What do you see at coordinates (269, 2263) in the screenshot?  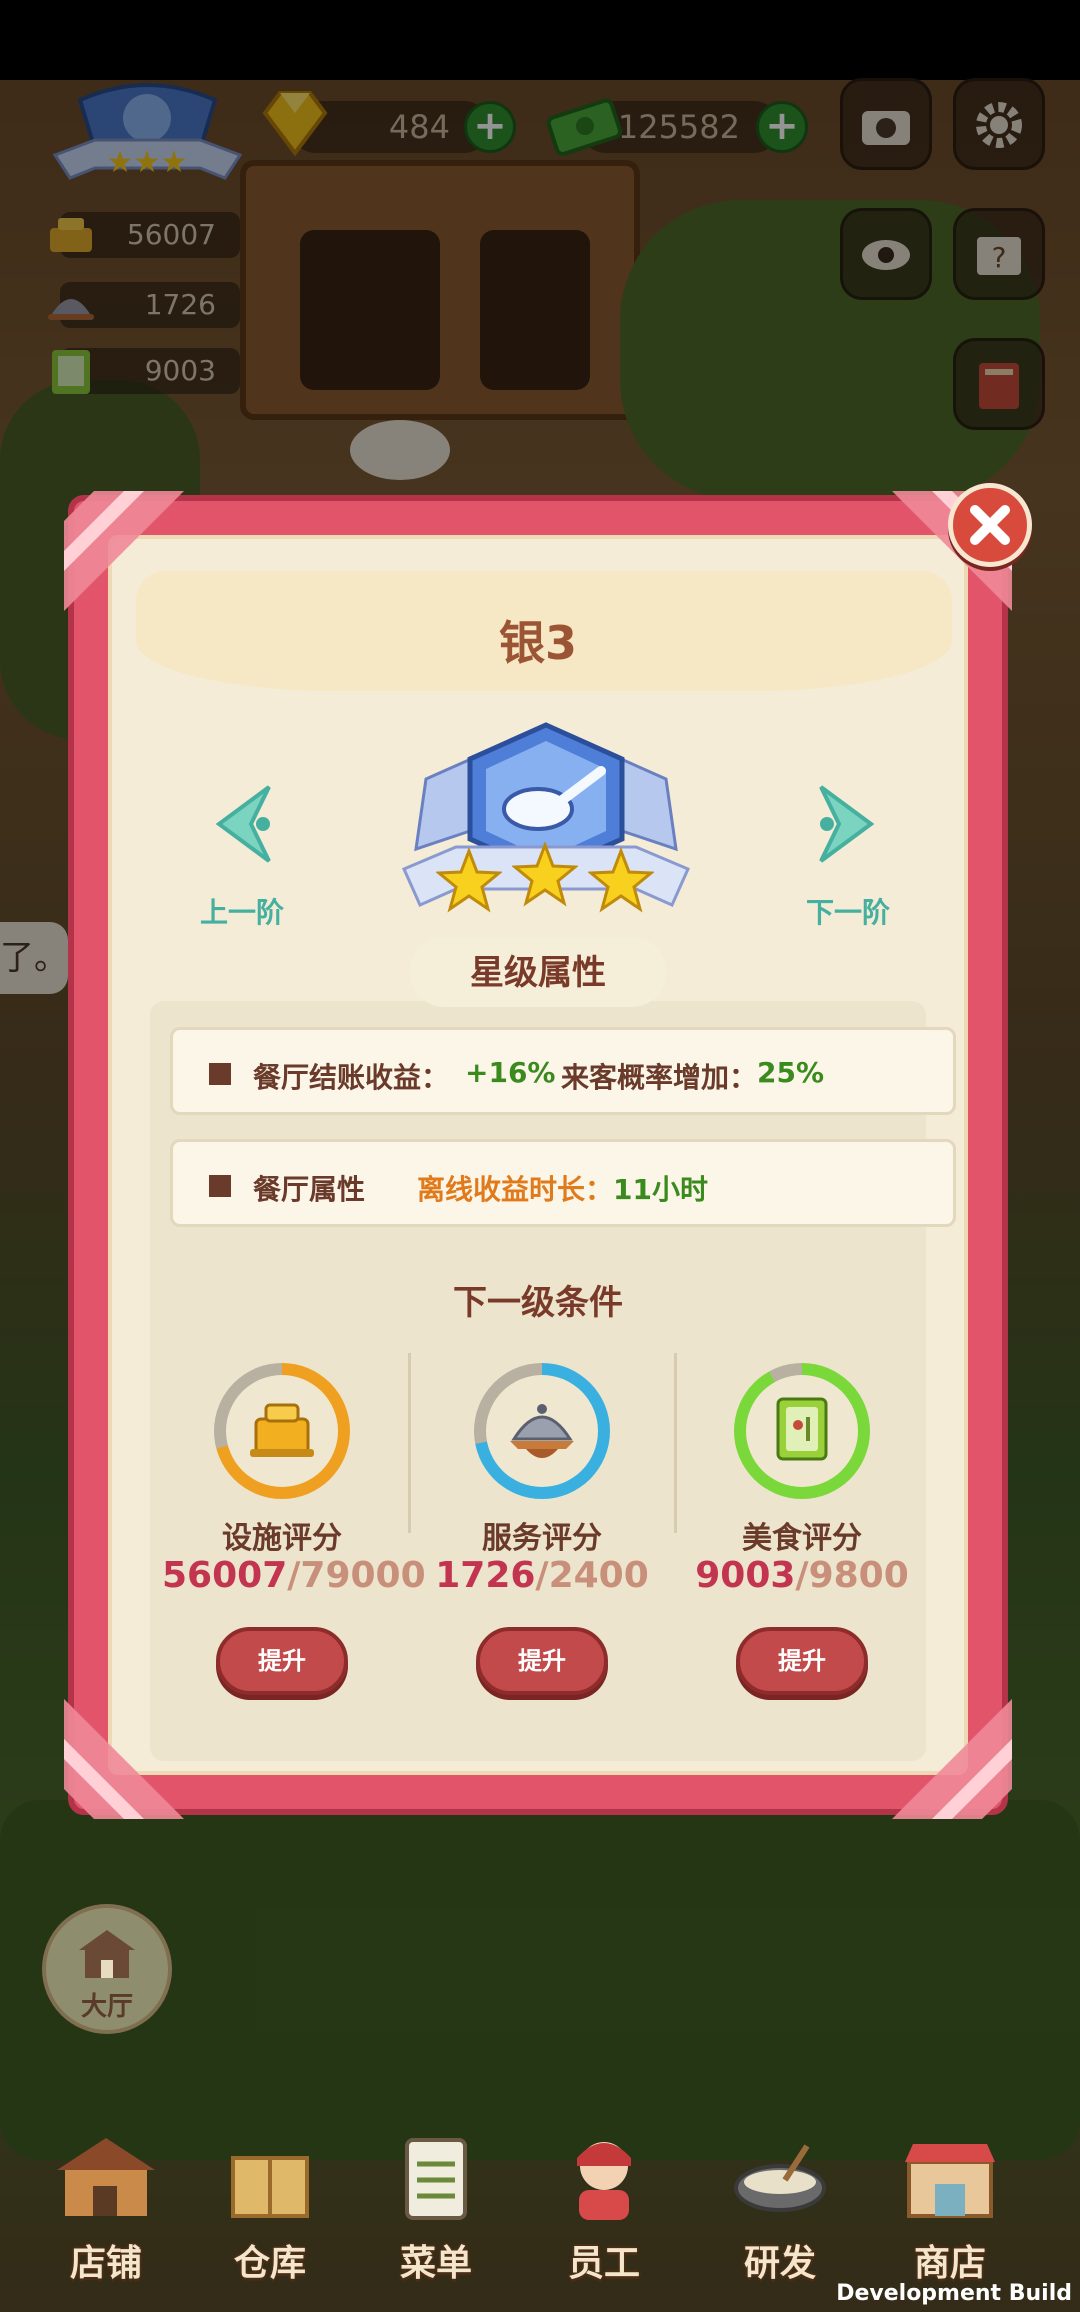 I see `nav-warehouse-label: 仓库` at bounding box center [269, 2263].